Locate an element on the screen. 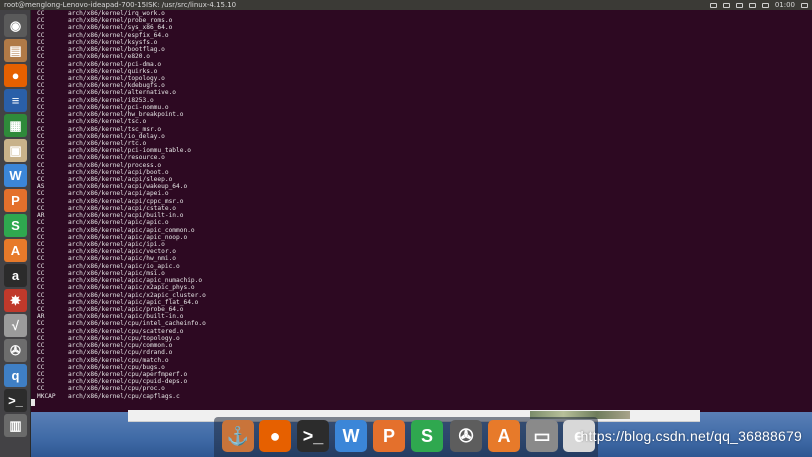 The image size is (812, 457). dock-wps-spreadsheet-icon: S is located at coordinates (427, 436).